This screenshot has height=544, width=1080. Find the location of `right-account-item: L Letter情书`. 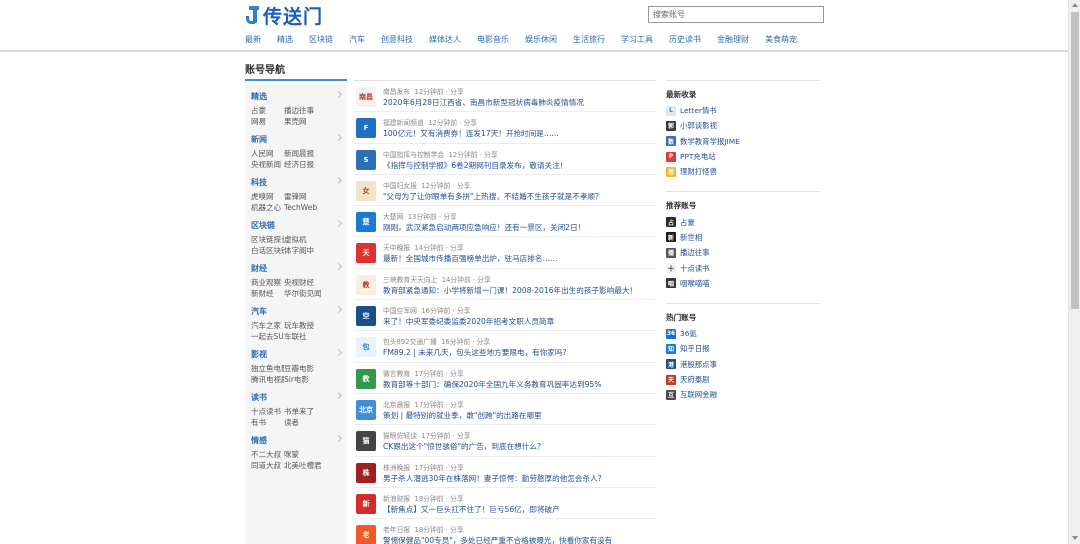

right-account-item: L Letter情书 is located at coordinates (743, 110).